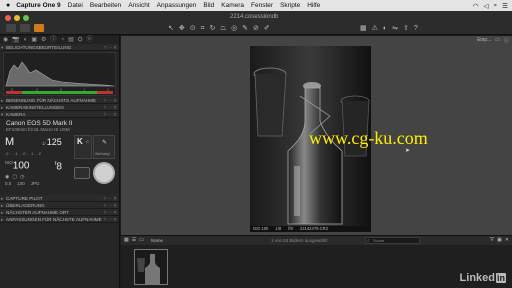  What do you see at coordinates (203, 28) in the screenshot?
I see `crop-tool-icon: ⌗` at bounding box center [203, 28].